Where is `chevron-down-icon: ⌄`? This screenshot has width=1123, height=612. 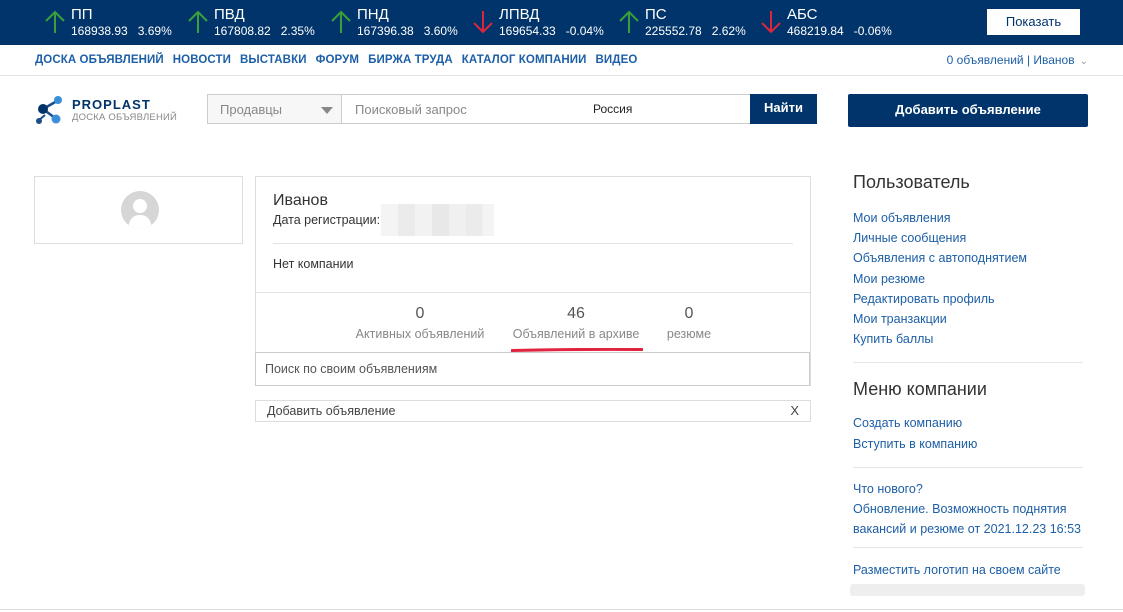 chevron-down-icon: ⌄ is located at coordinates (1083, 61).